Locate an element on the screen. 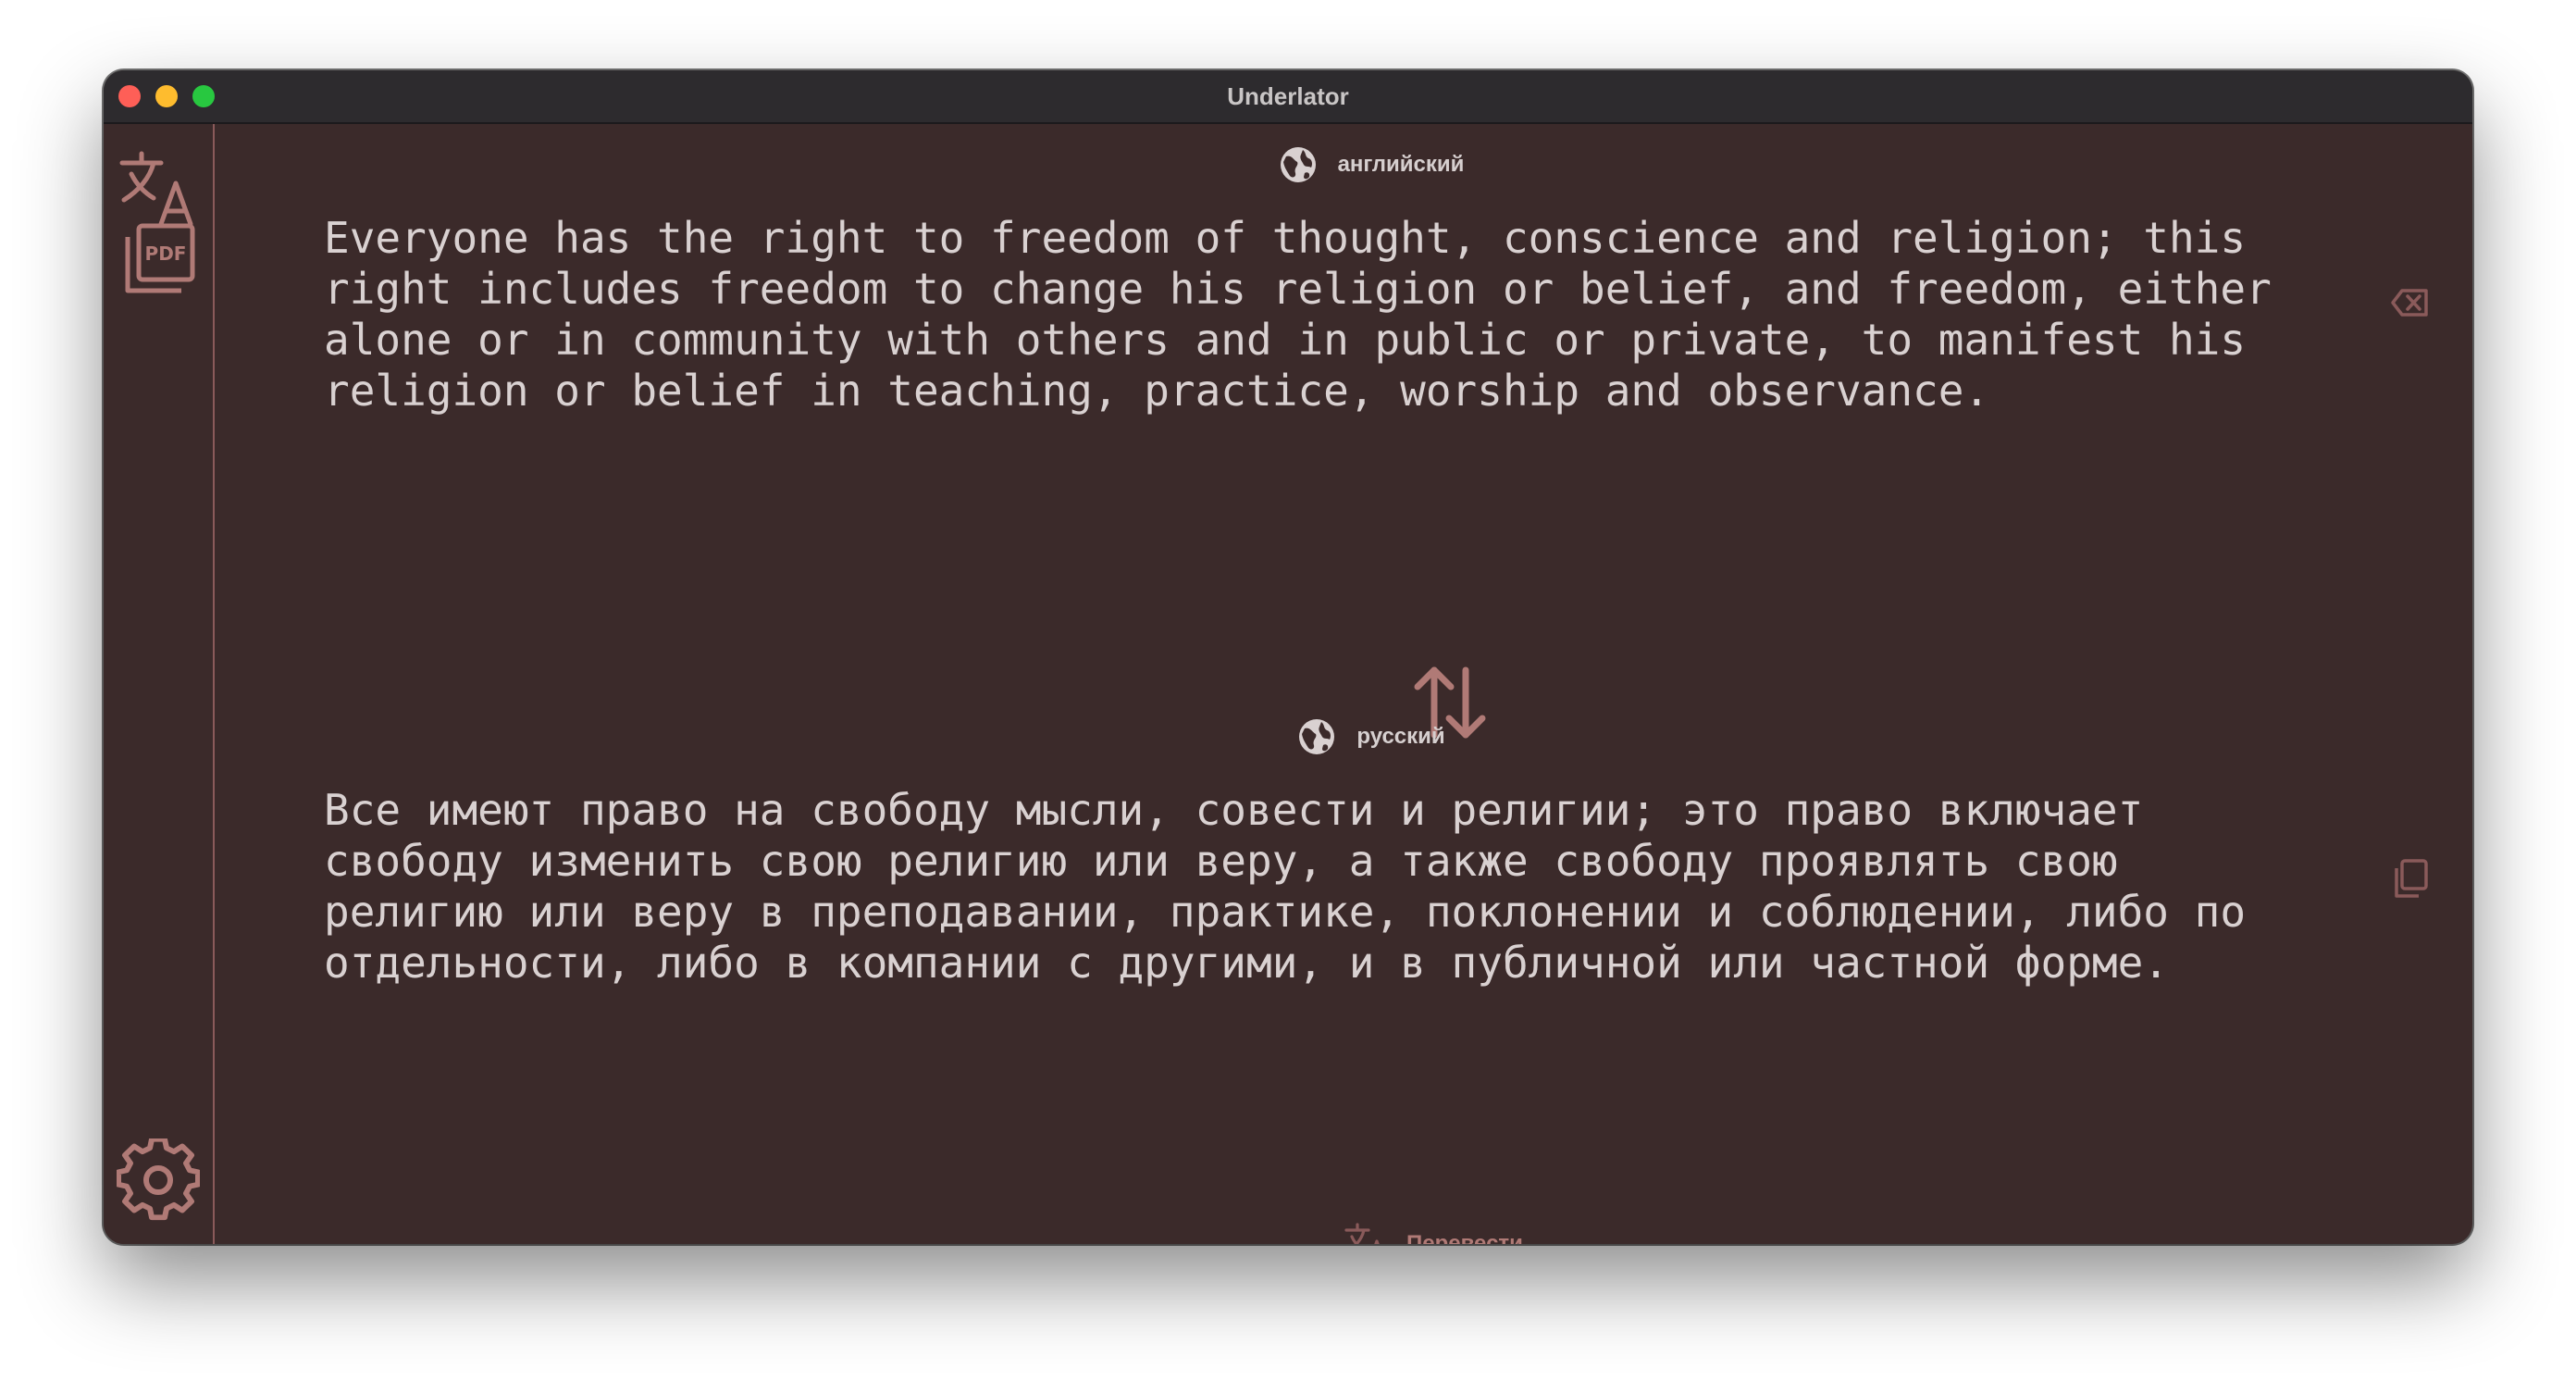 The height and width of the screenshot is (1381, 2576). target-language-label: русский is located at coordinates (1400, 736).